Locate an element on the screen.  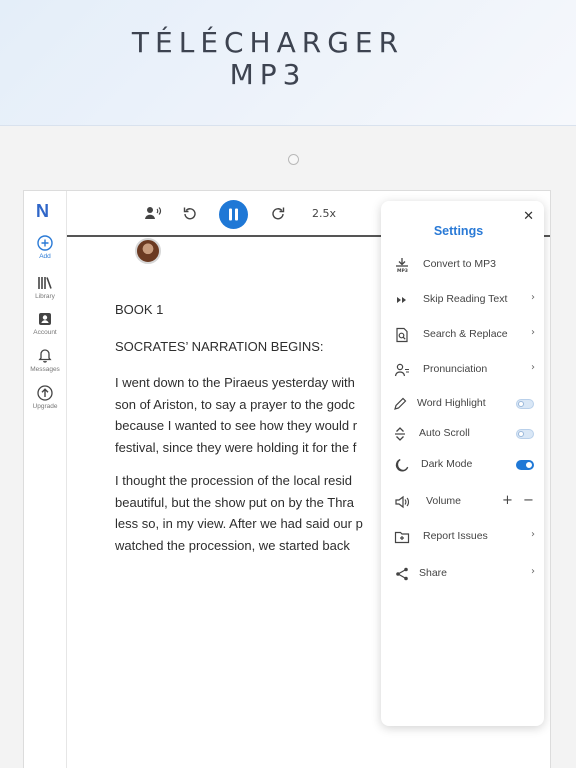
book-heading: BOOK 1 is located at coordinates (139, 309).